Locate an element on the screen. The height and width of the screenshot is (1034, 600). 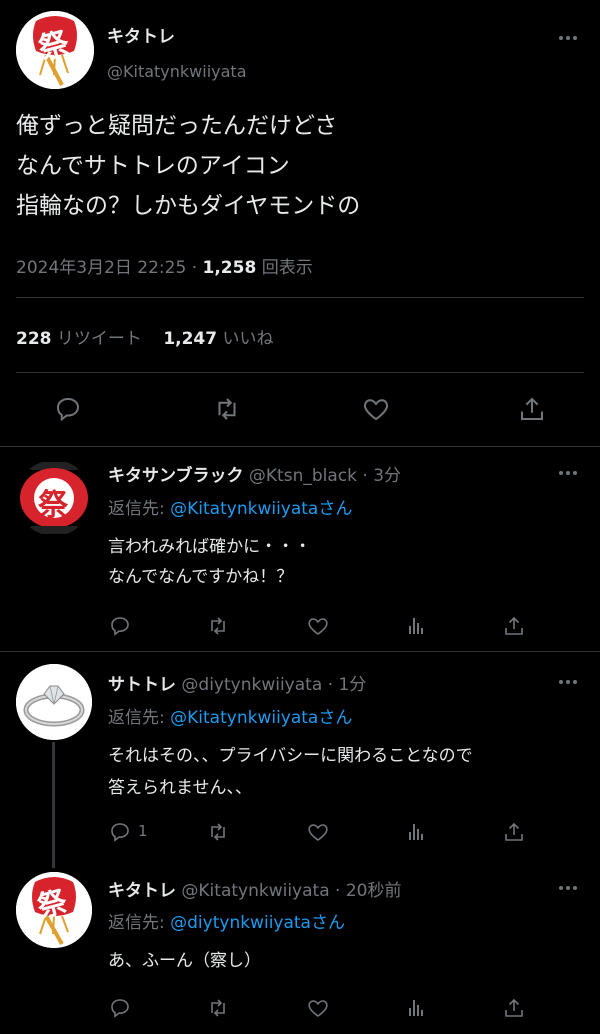
replying-to-handle: @diytynkwiiyata is located at coordinates (240, 923).